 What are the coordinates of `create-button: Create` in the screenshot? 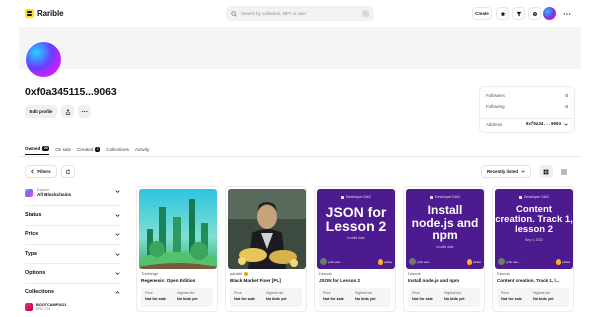 It's located at (482, 13).